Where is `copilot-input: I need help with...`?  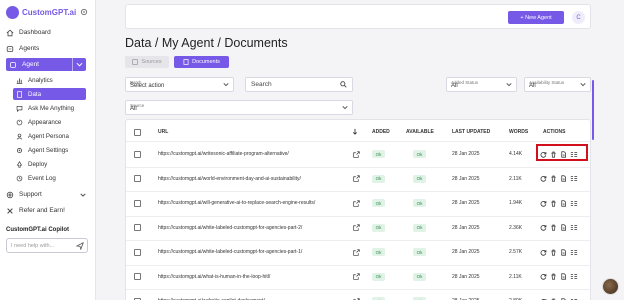 copilot-input: I need help with... is located at coordinates (47, 245).